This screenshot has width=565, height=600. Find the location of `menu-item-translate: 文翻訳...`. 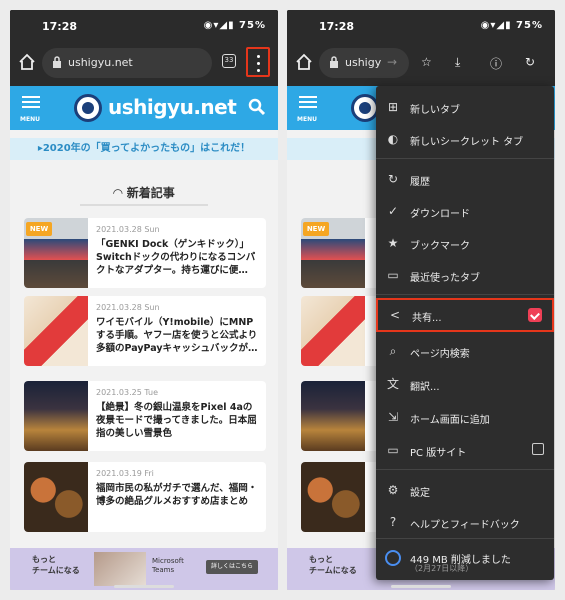

menu-item-translate: 文翻訳... is located at coordinates (465, 384).